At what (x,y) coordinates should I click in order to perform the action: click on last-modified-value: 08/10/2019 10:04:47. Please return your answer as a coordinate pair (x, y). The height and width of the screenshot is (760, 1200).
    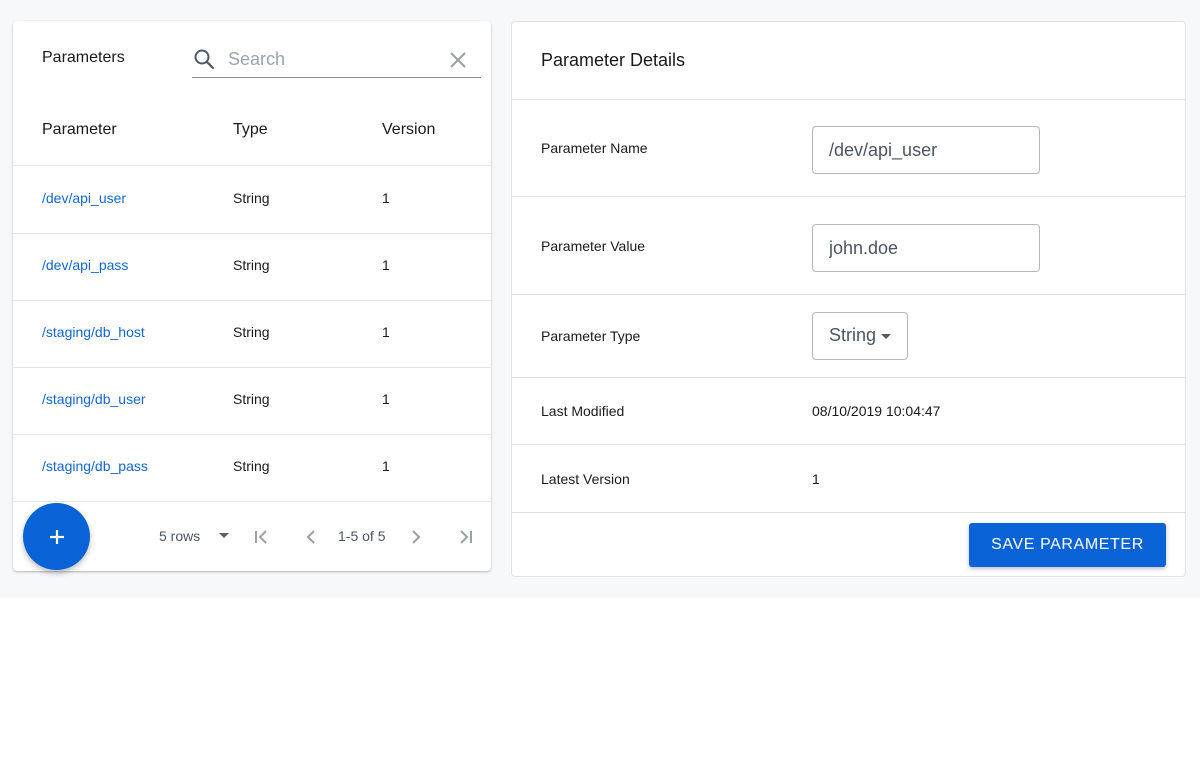
    Looking at the image, I should click on (876, 411).